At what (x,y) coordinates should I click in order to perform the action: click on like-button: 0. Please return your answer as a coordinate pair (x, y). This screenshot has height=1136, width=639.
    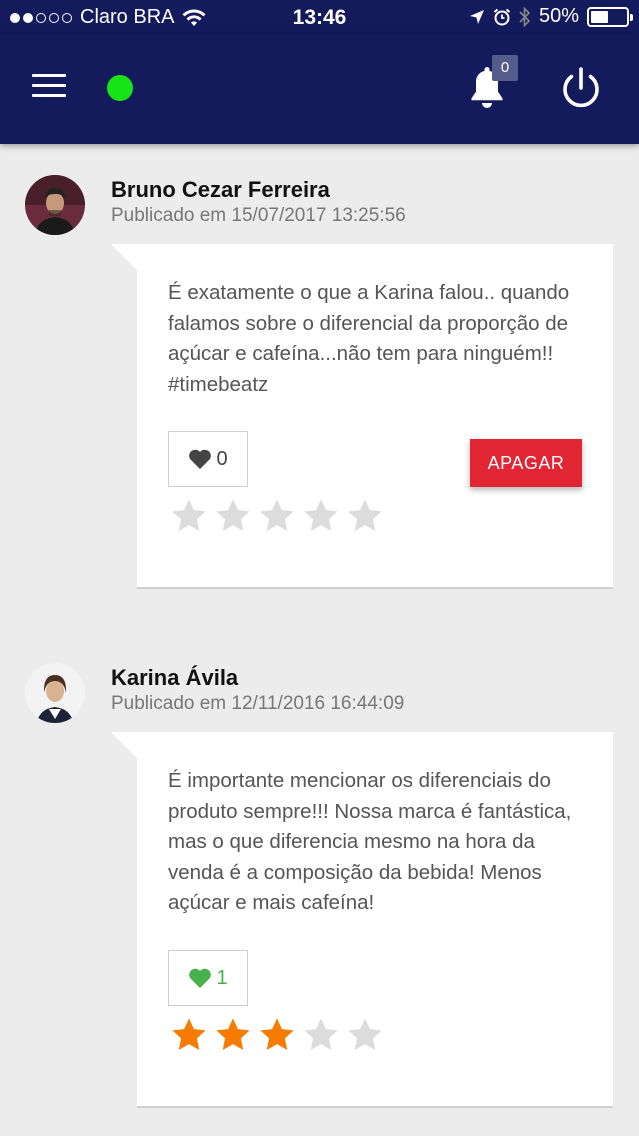
    Looking at the image, I should click on (208, 459).